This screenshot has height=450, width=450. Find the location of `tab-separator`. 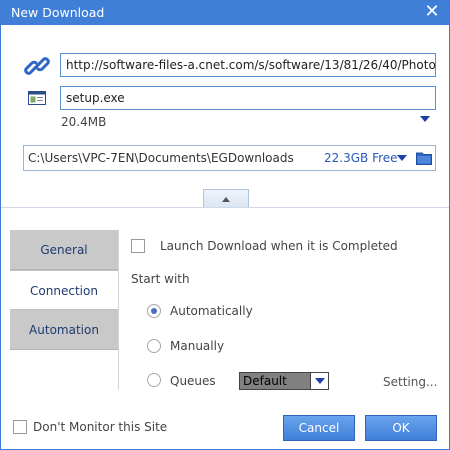

tab-separator is located at coordinates (118, 310).